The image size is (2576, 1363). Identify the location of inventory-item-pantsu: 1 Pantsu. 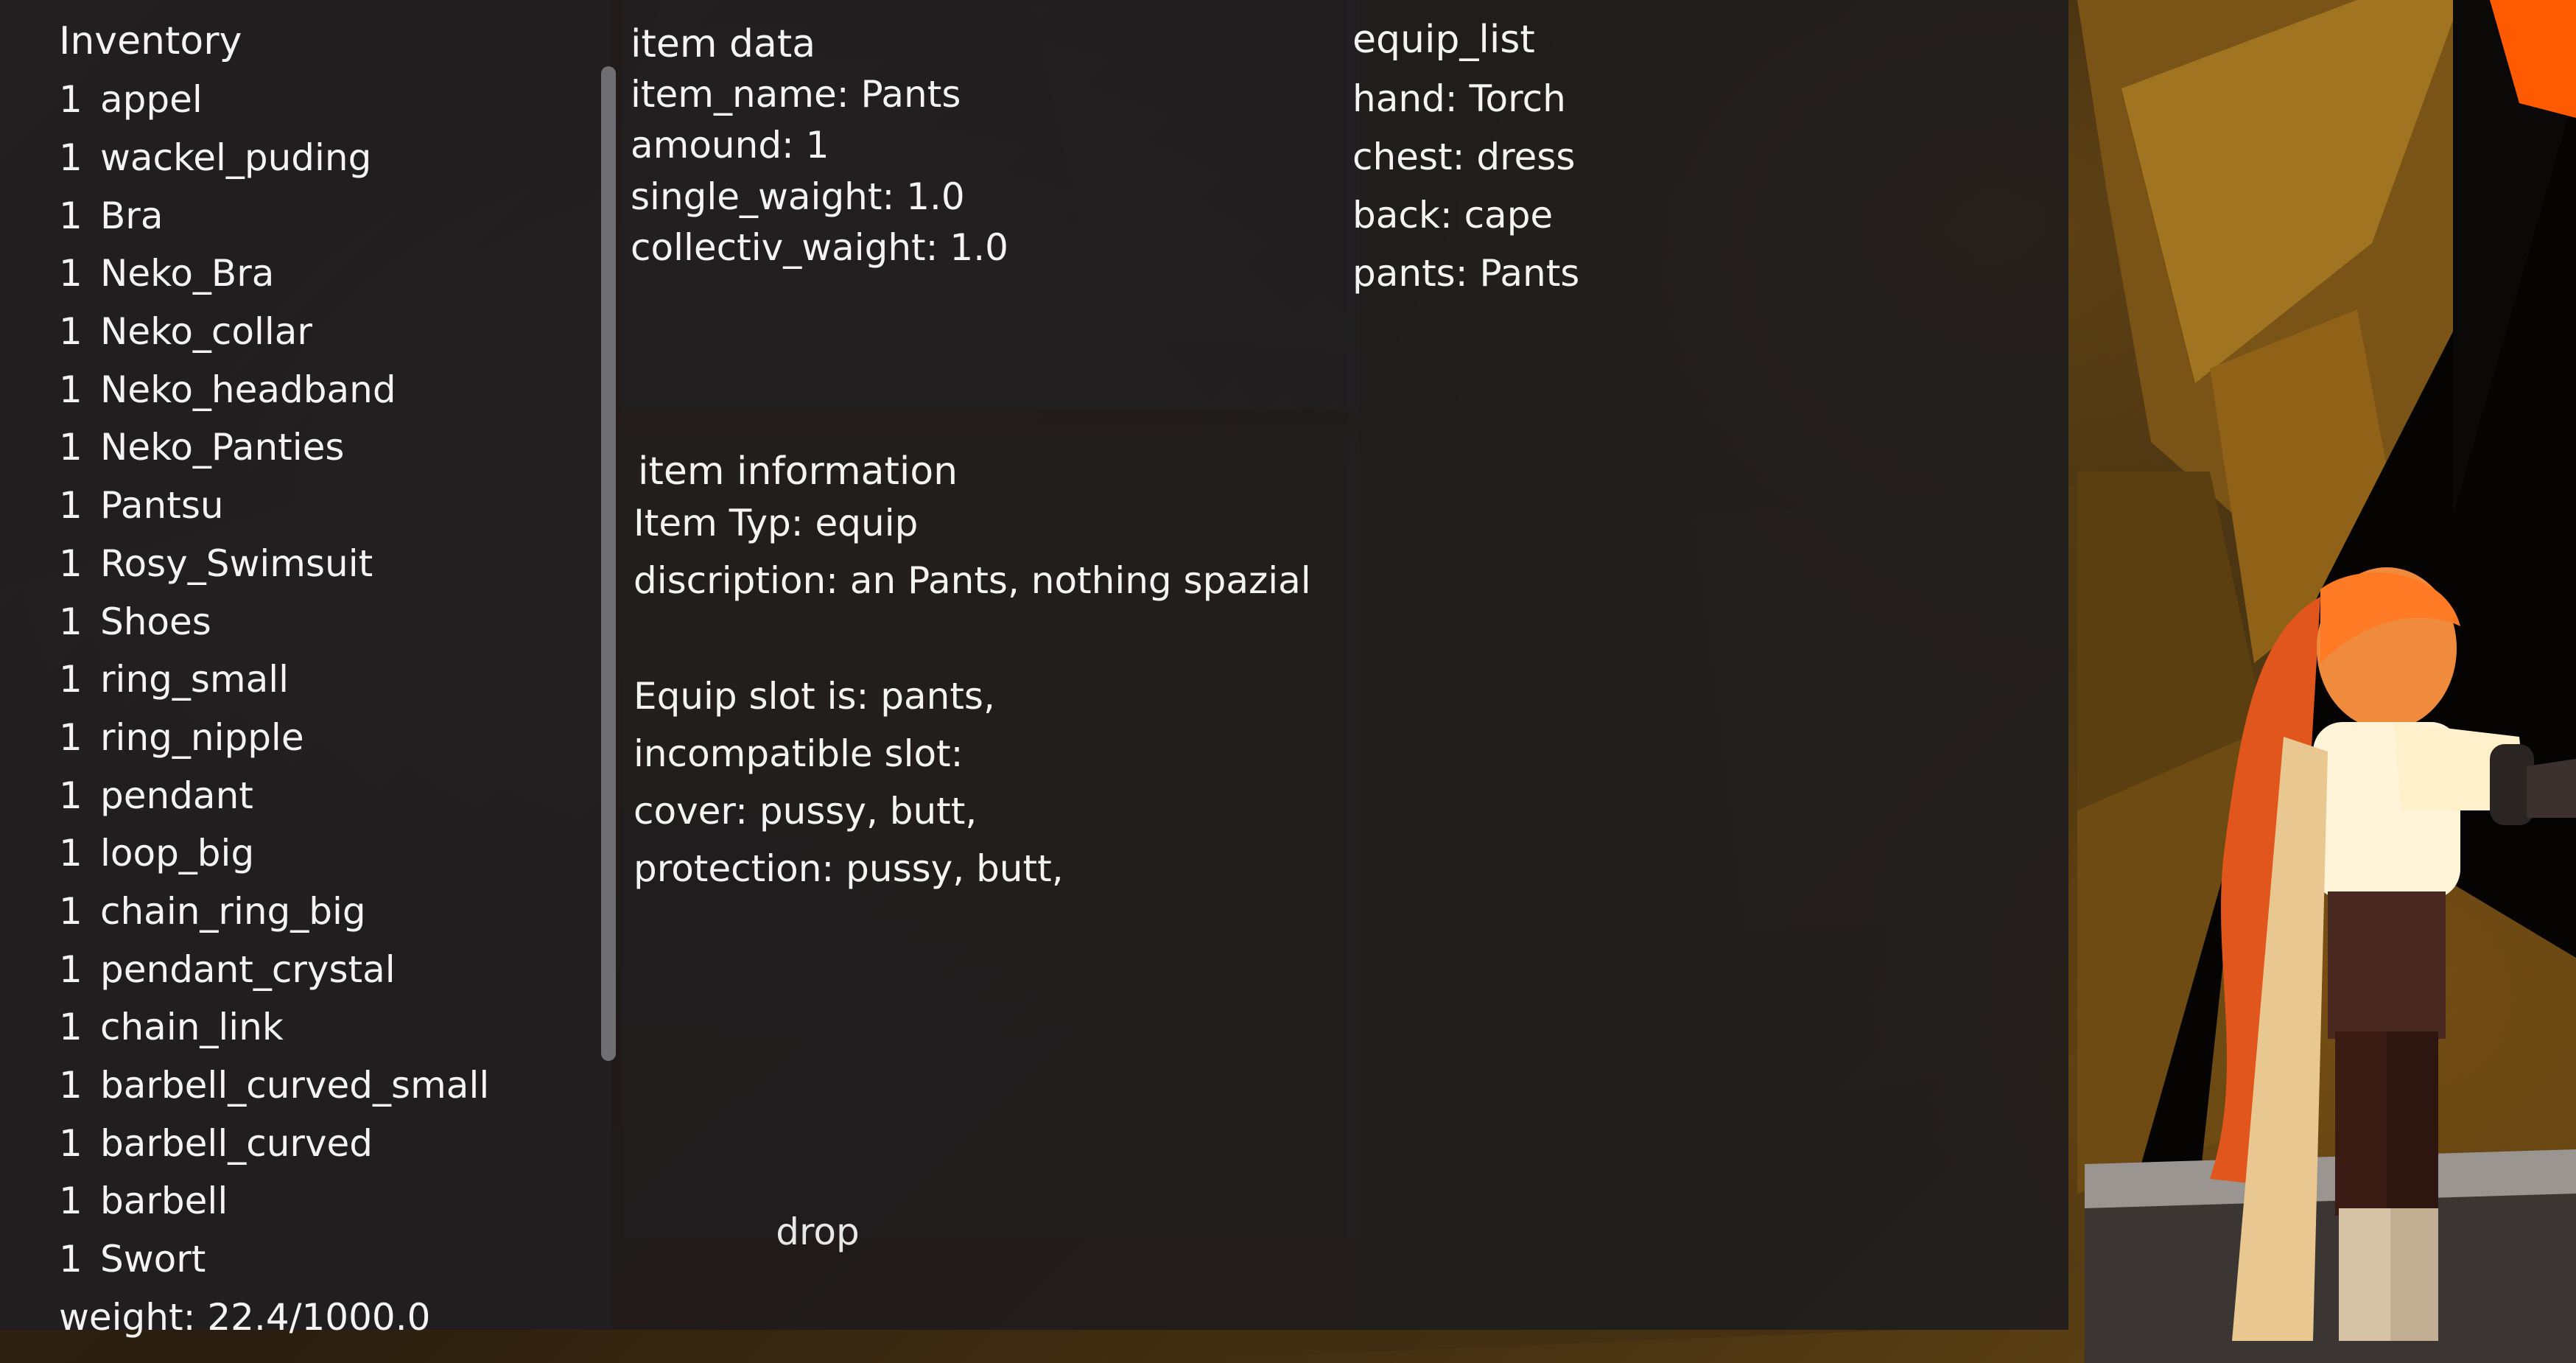
(324, 506).